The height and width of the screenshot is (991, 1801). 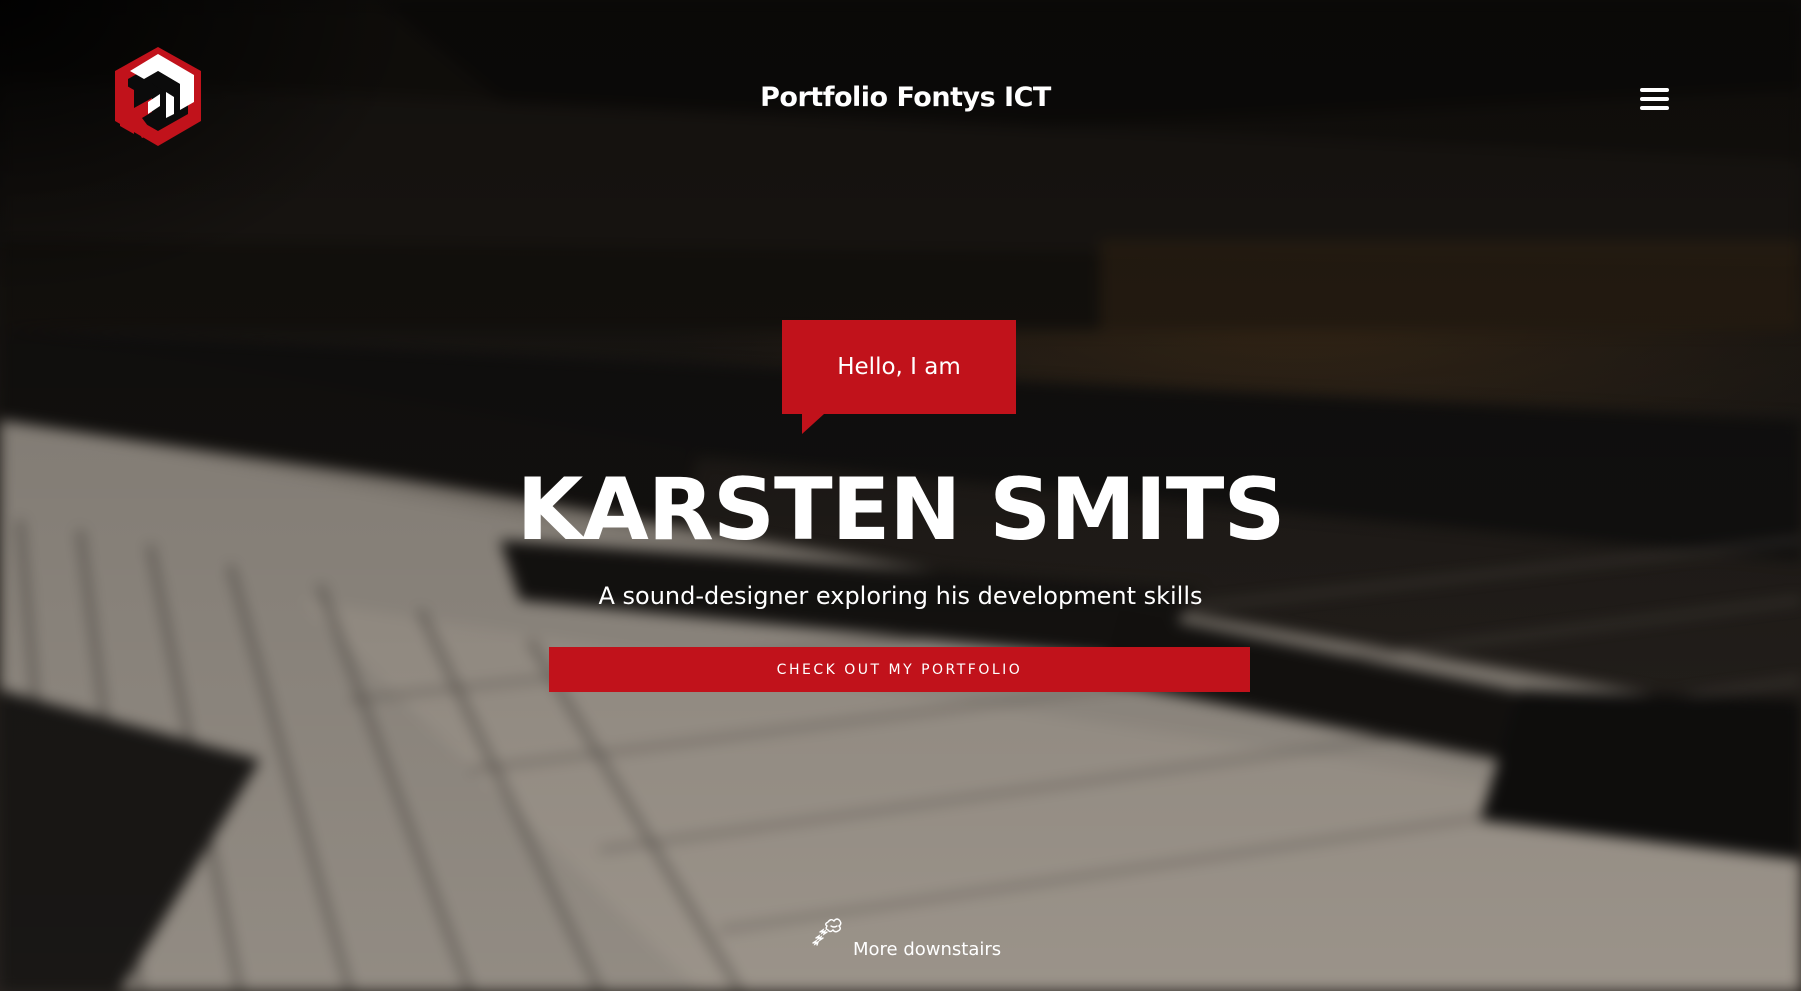 I want to click on greeting-text: Hello, I am, so click(x=899, y=367).